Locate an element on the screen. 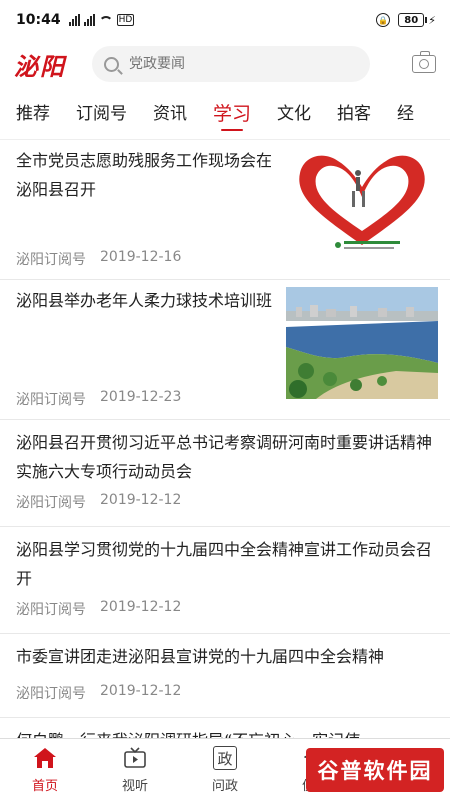 The width and height of the screenshot is (450, 800). battery-level: 80 is located at coordinates (411, 20).